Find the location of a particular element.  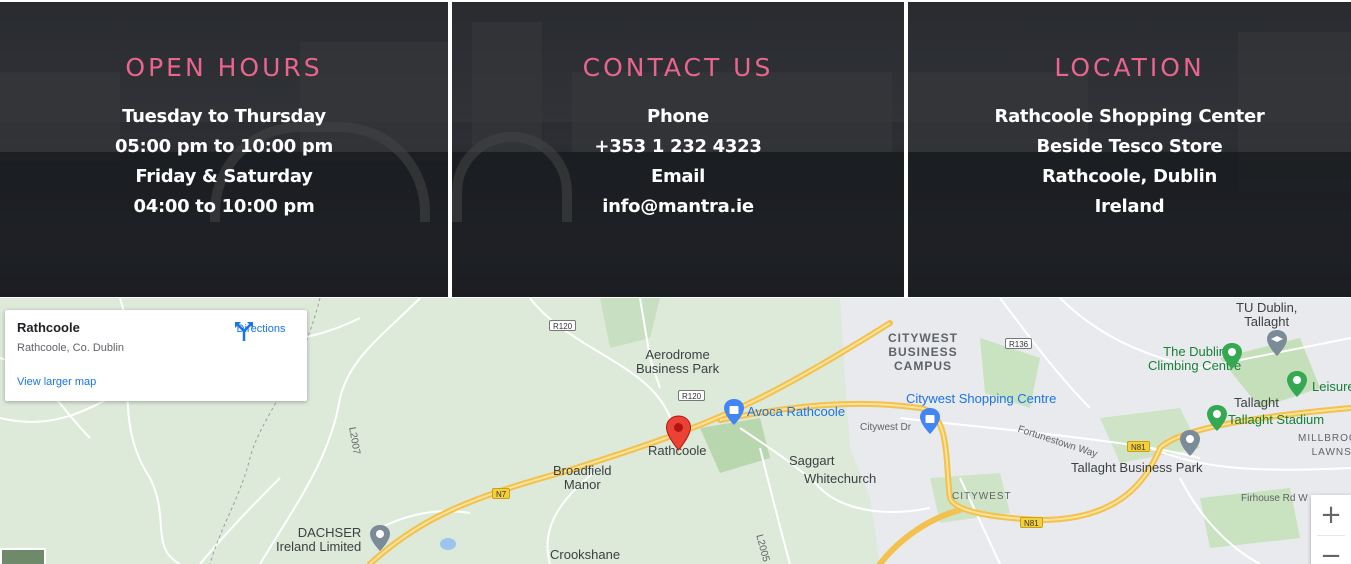

school-pin-icon is located at coordinates (1277, 343).